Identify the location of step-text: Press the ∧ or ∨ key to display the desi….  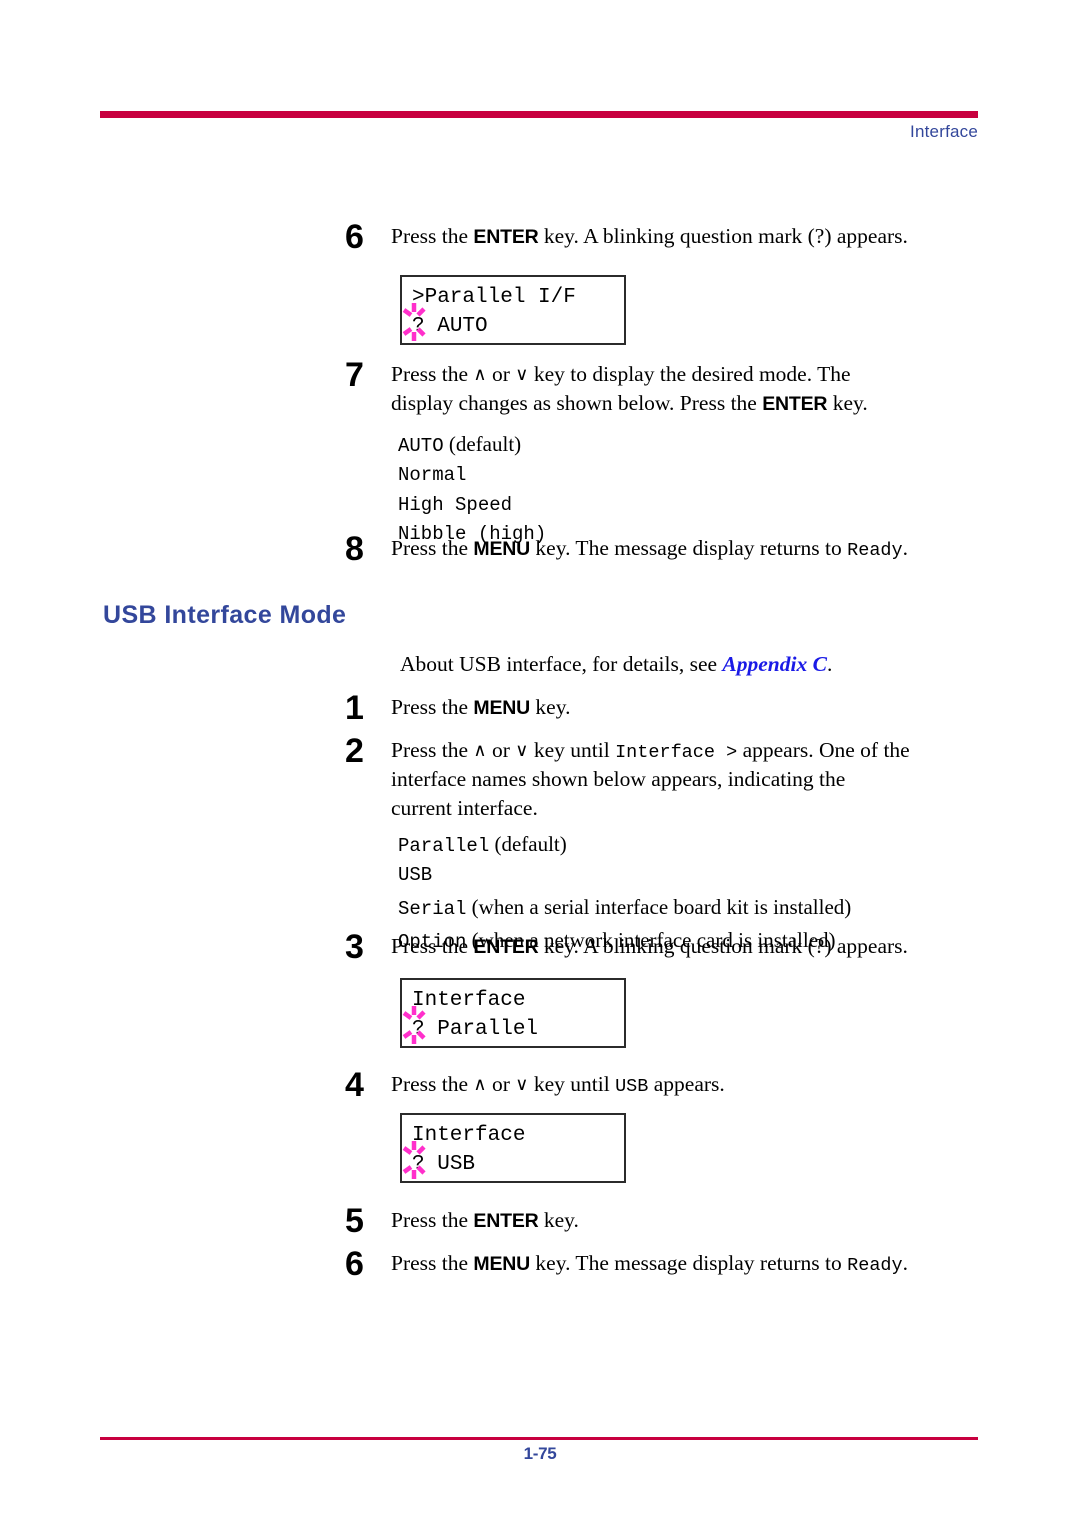
(651, 389).